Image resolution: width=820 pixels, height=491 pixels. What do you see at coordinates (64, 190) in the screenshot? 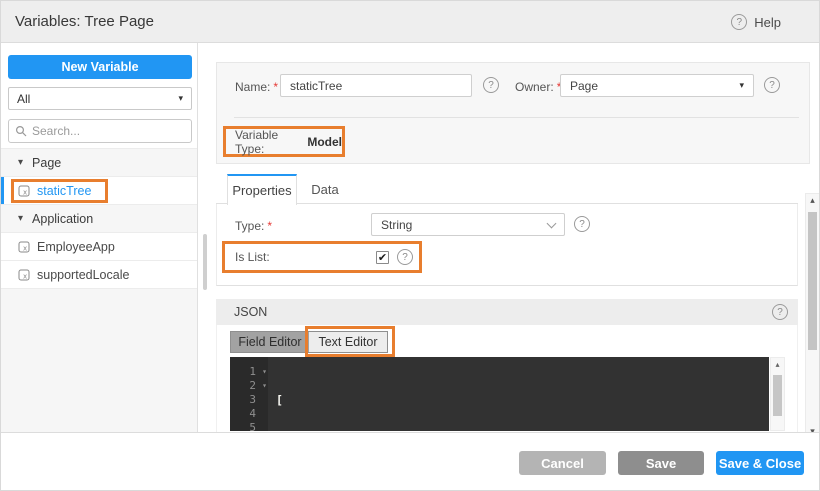
I see `tree-item-label: staticTree` at bounding box center [64, 190].